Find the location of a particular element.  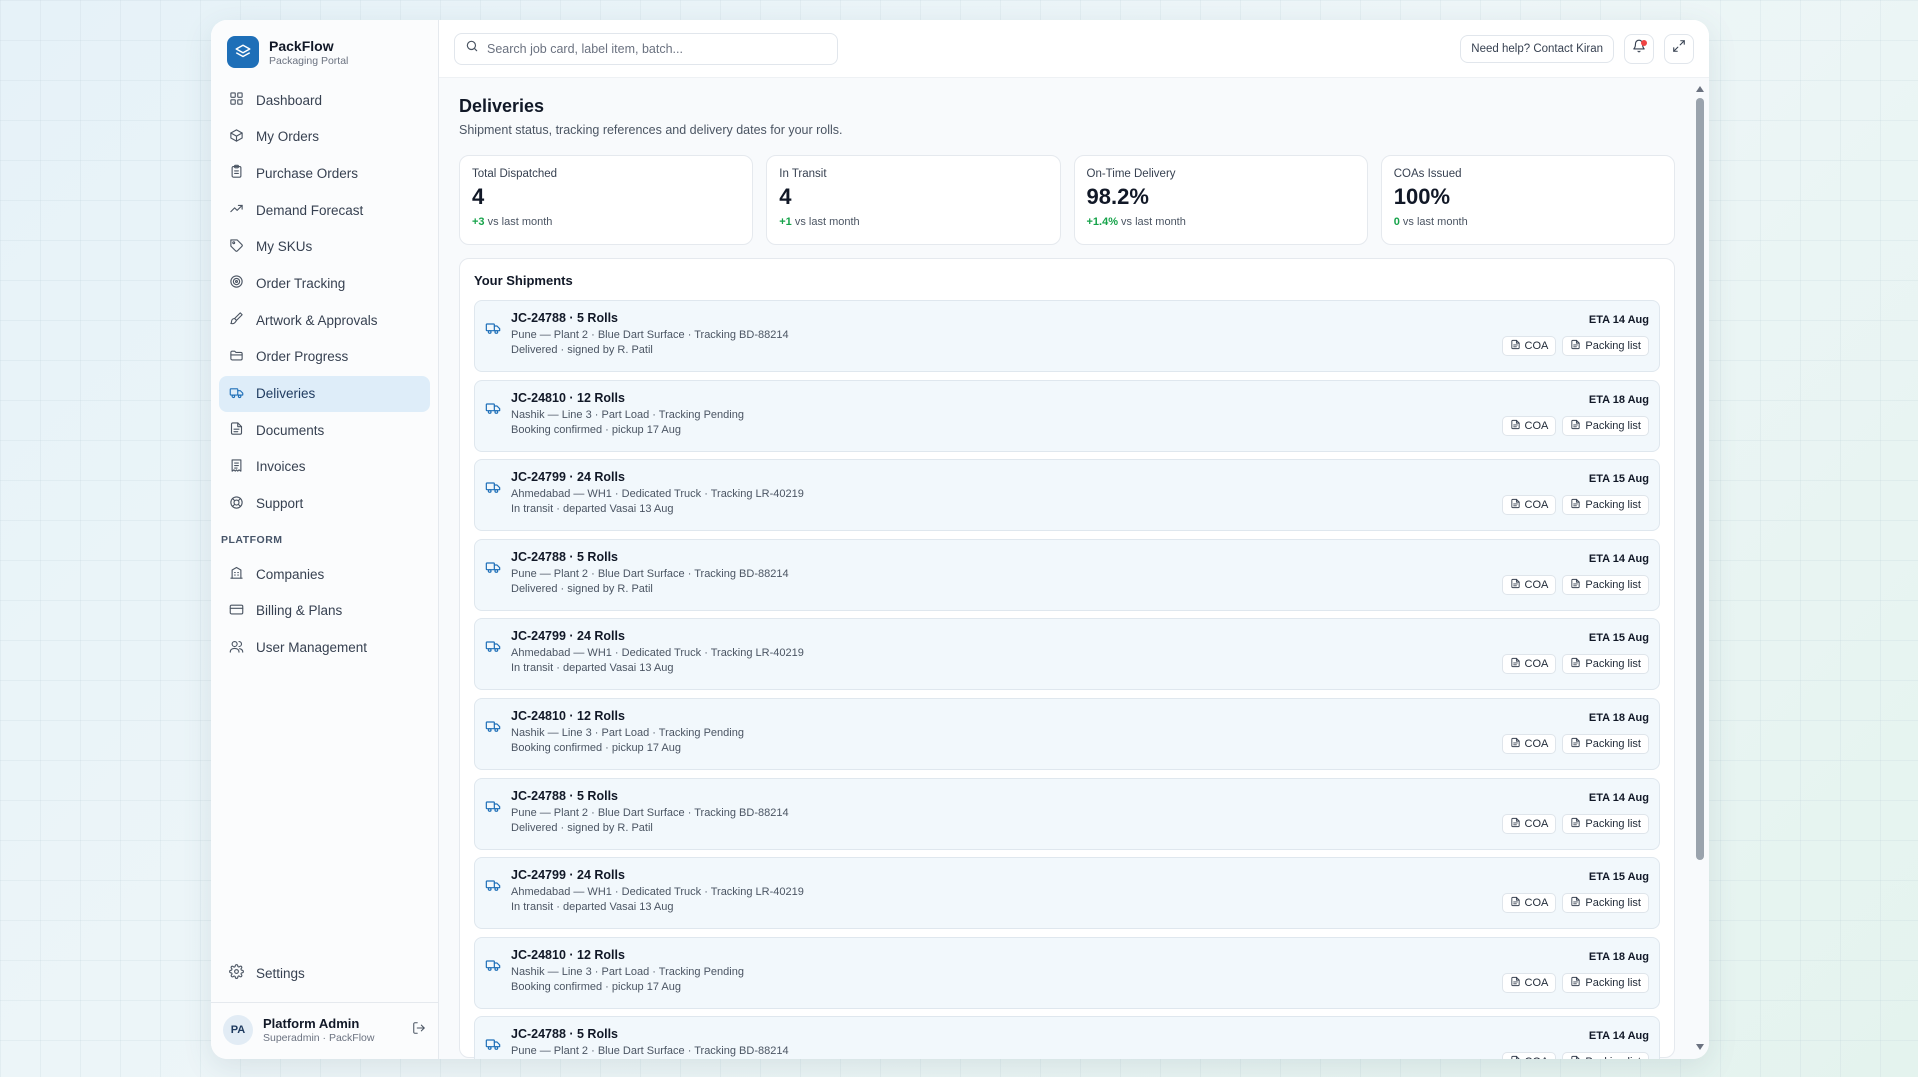

stat-card: Total Dispatched 4 +3 vs last month is located at coordinates (606, 200).